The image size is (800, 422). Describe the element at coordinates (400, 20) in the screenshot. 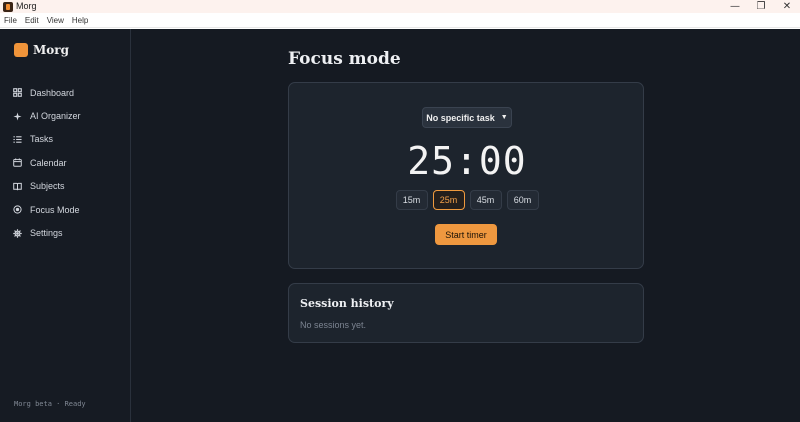

I see `menu-bar: File Edit View Help` at that location.